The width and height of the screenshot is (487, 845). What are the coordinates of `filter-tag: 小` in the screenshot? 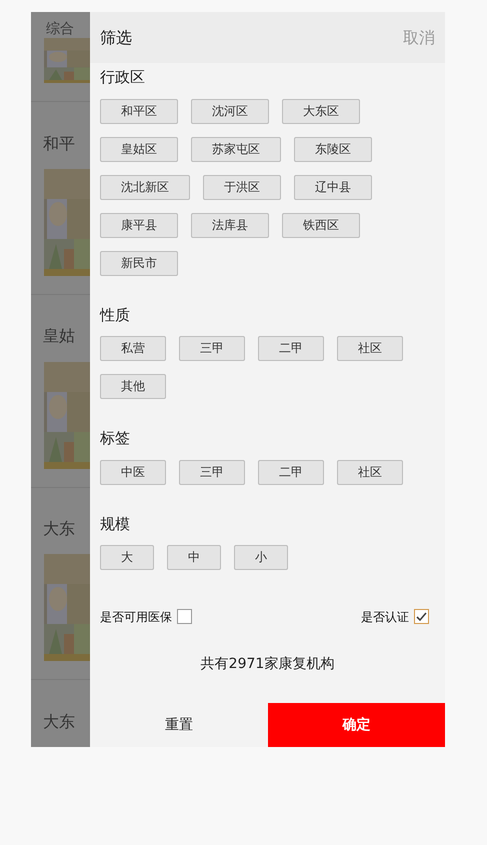 It's located at (261, 557).